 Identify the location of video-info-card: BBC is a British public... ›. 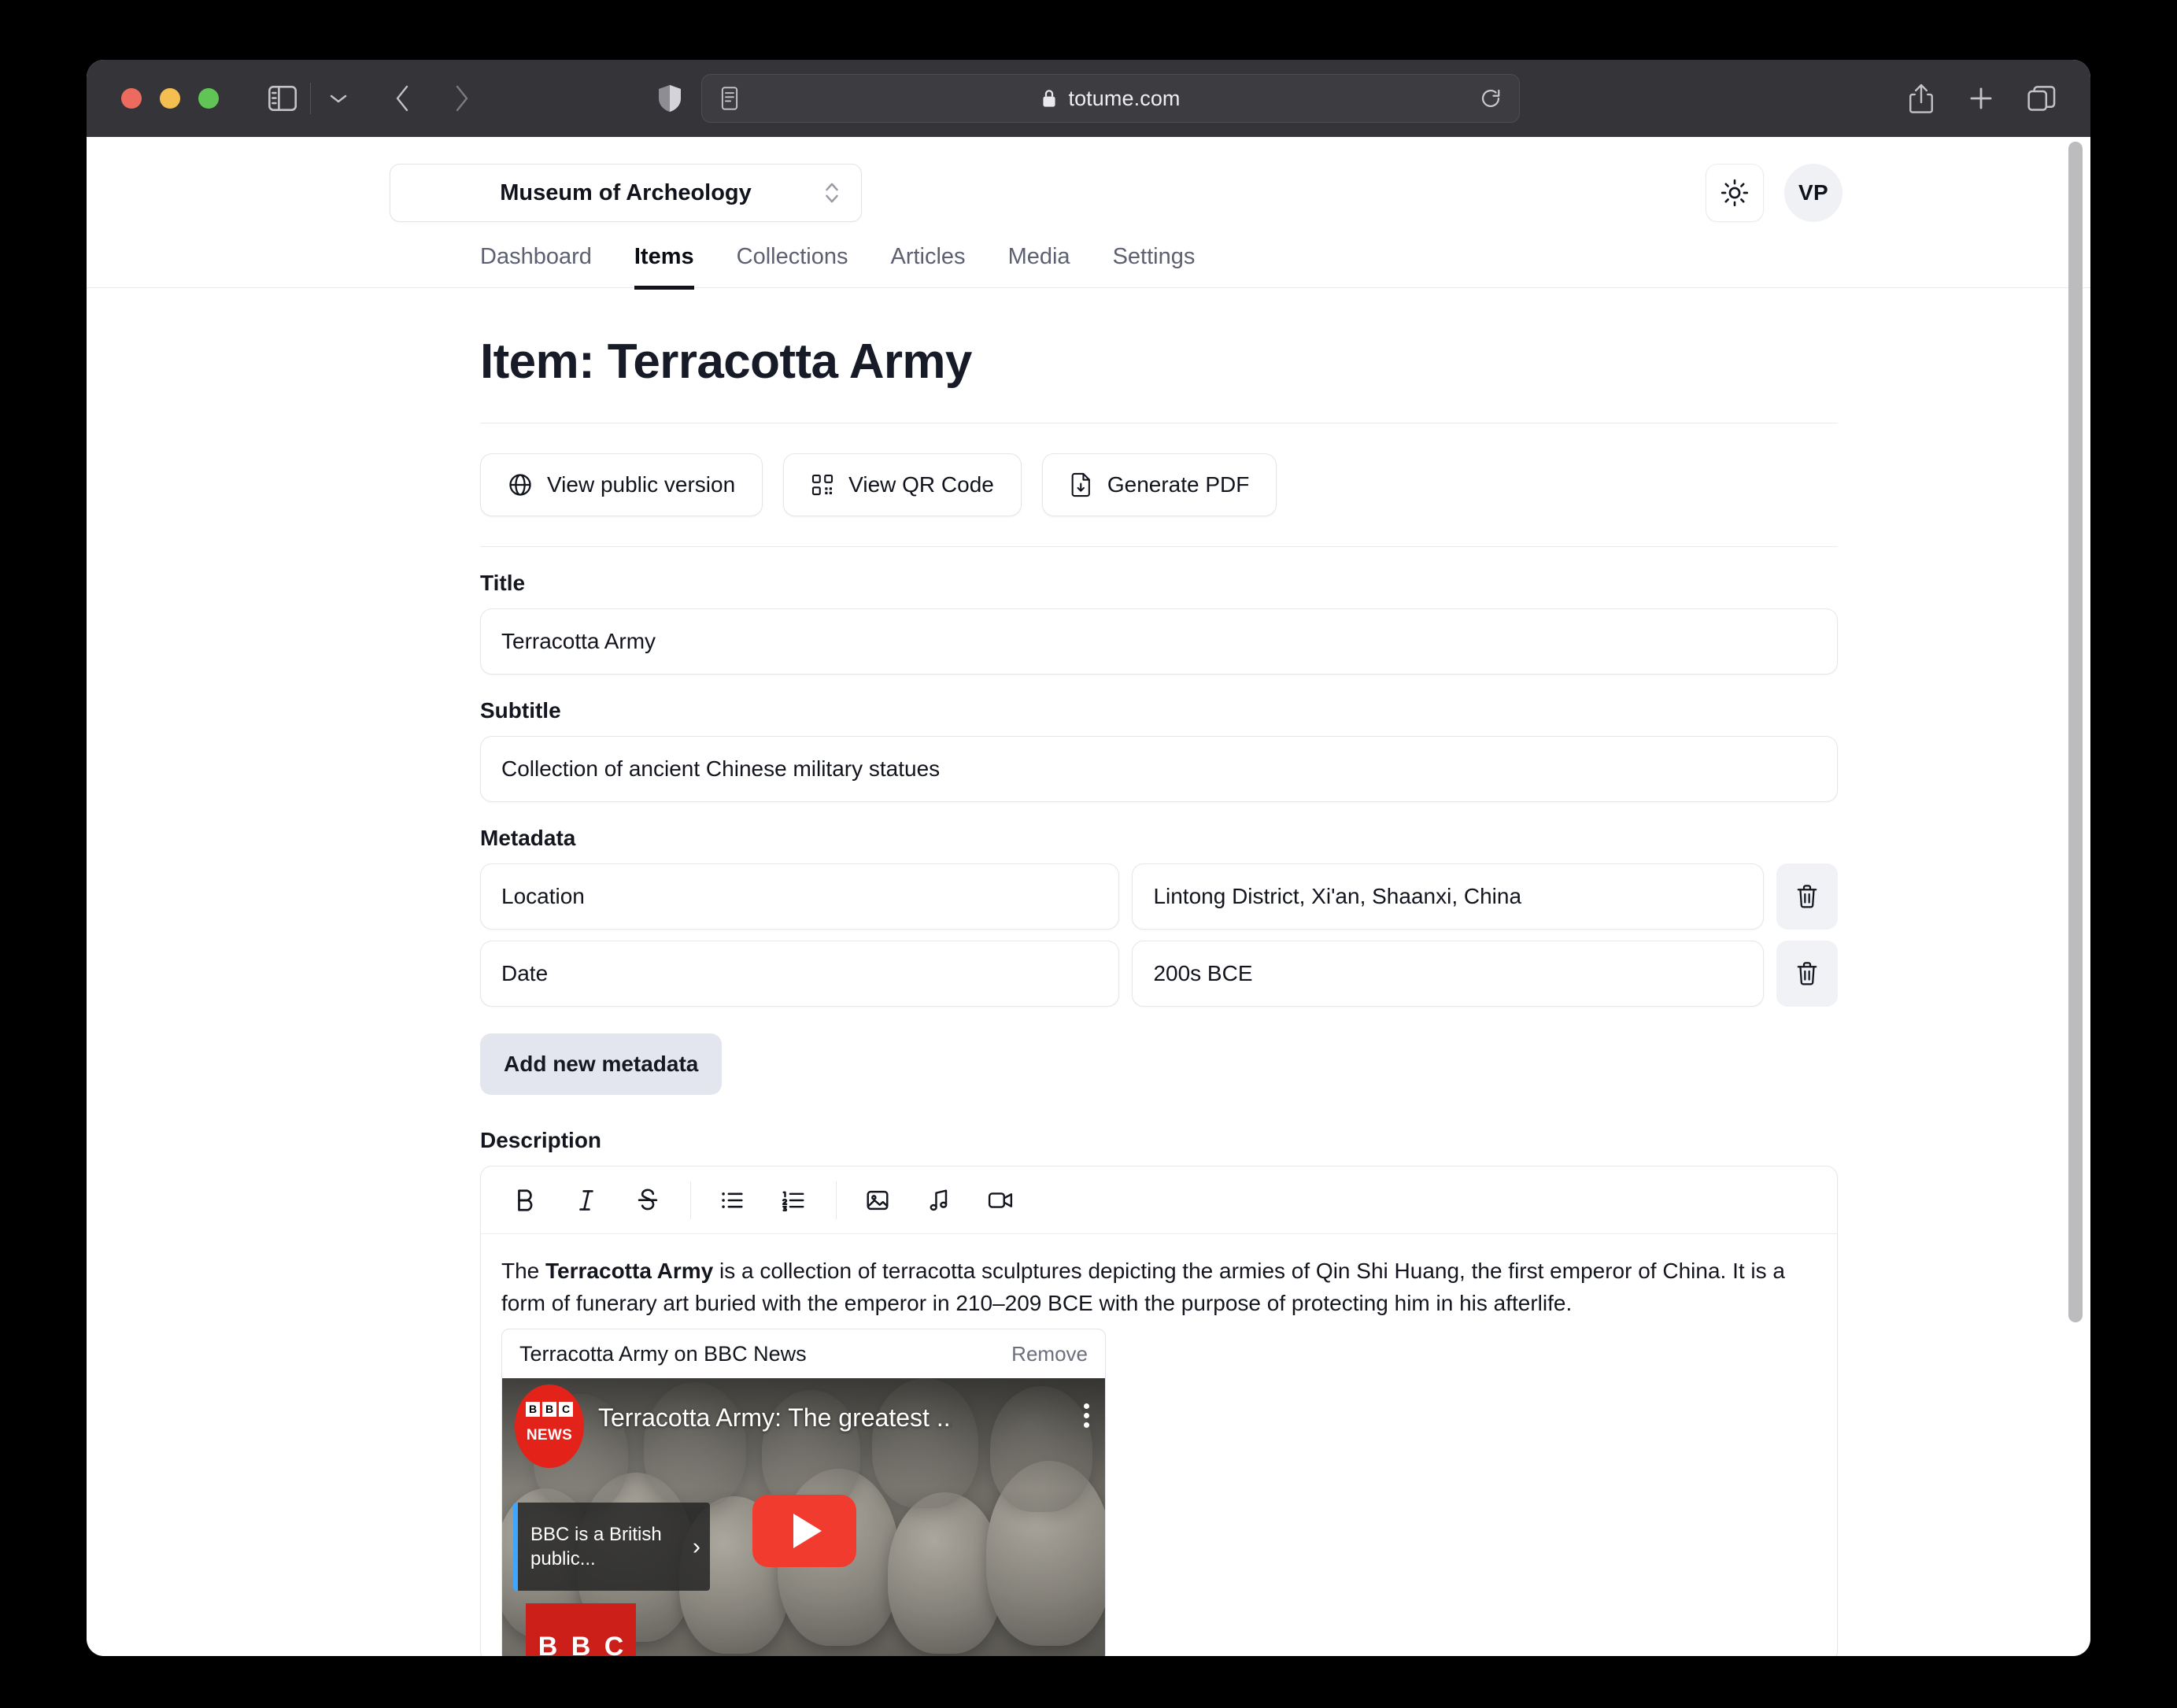
(611, 1547).